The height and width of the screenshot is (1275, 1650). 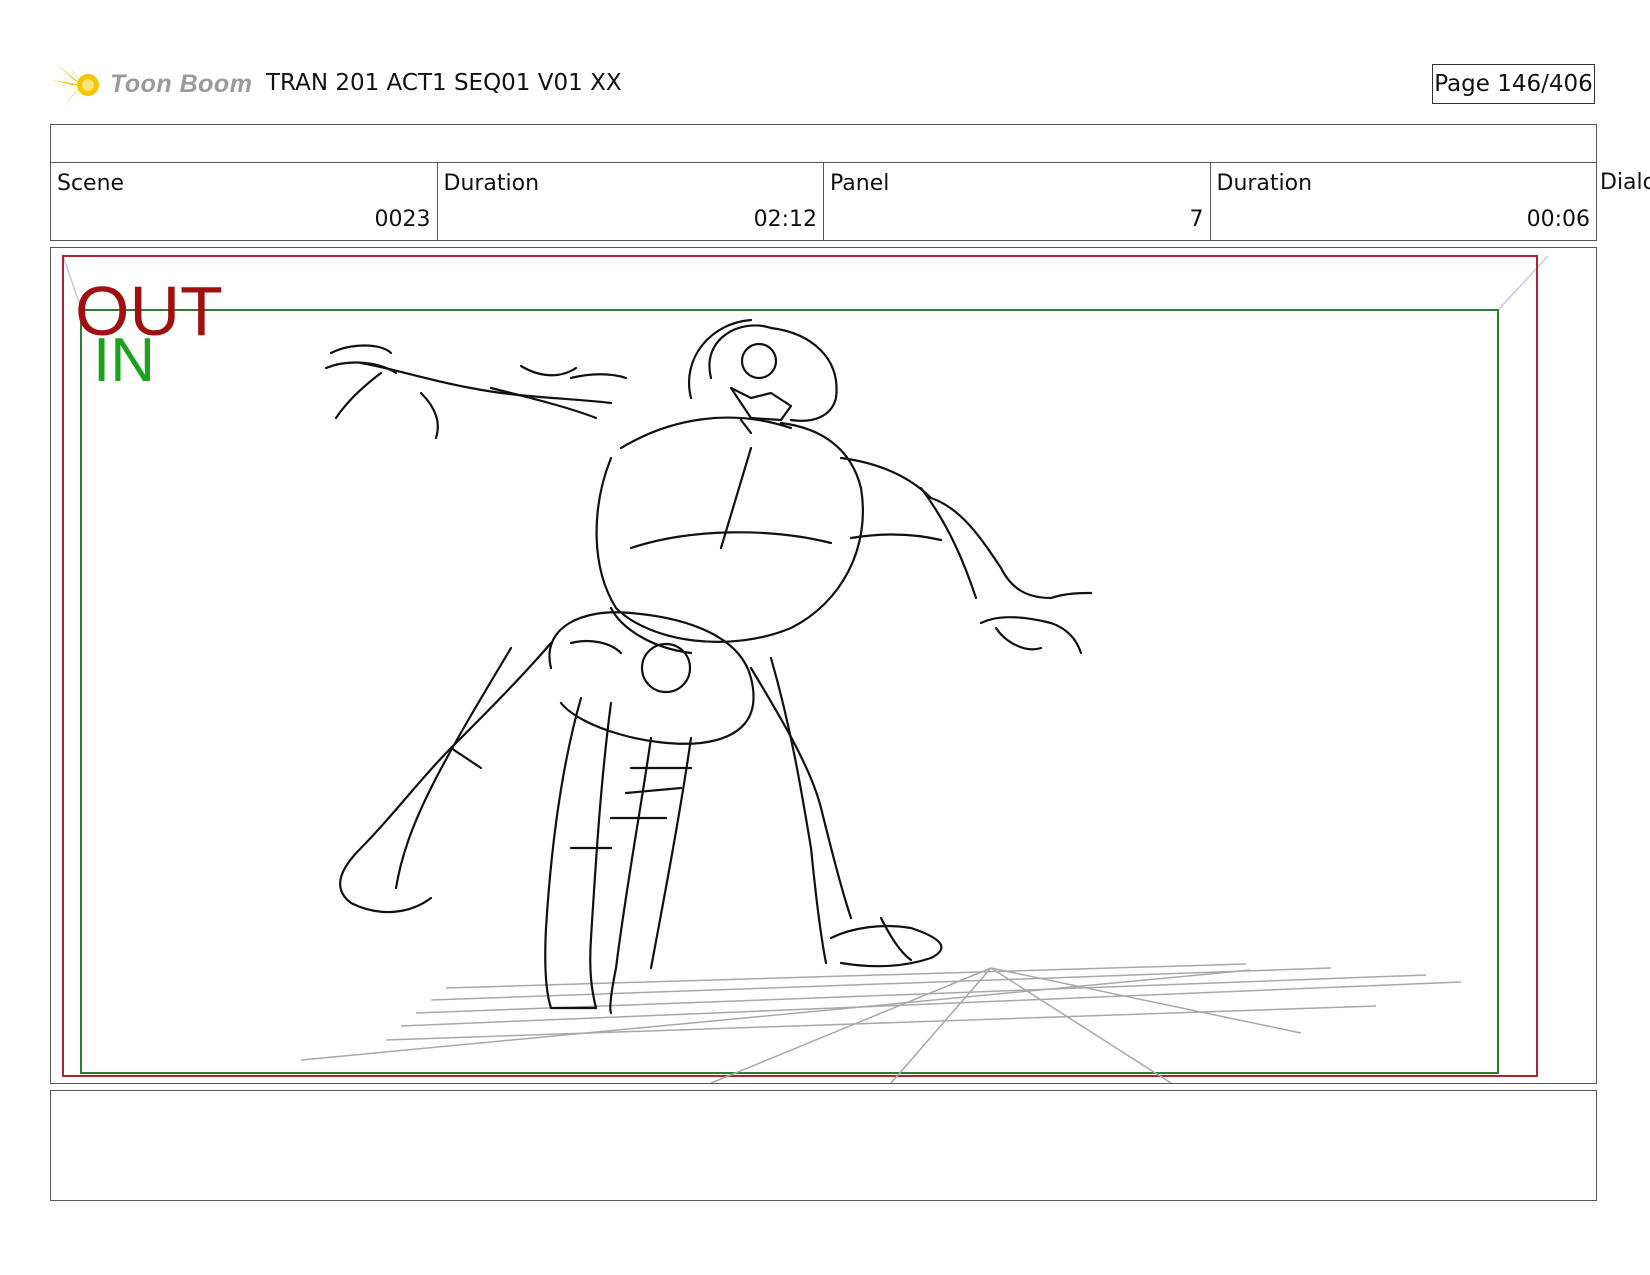 I want to click on header-strip, so click(x=823, y=143).